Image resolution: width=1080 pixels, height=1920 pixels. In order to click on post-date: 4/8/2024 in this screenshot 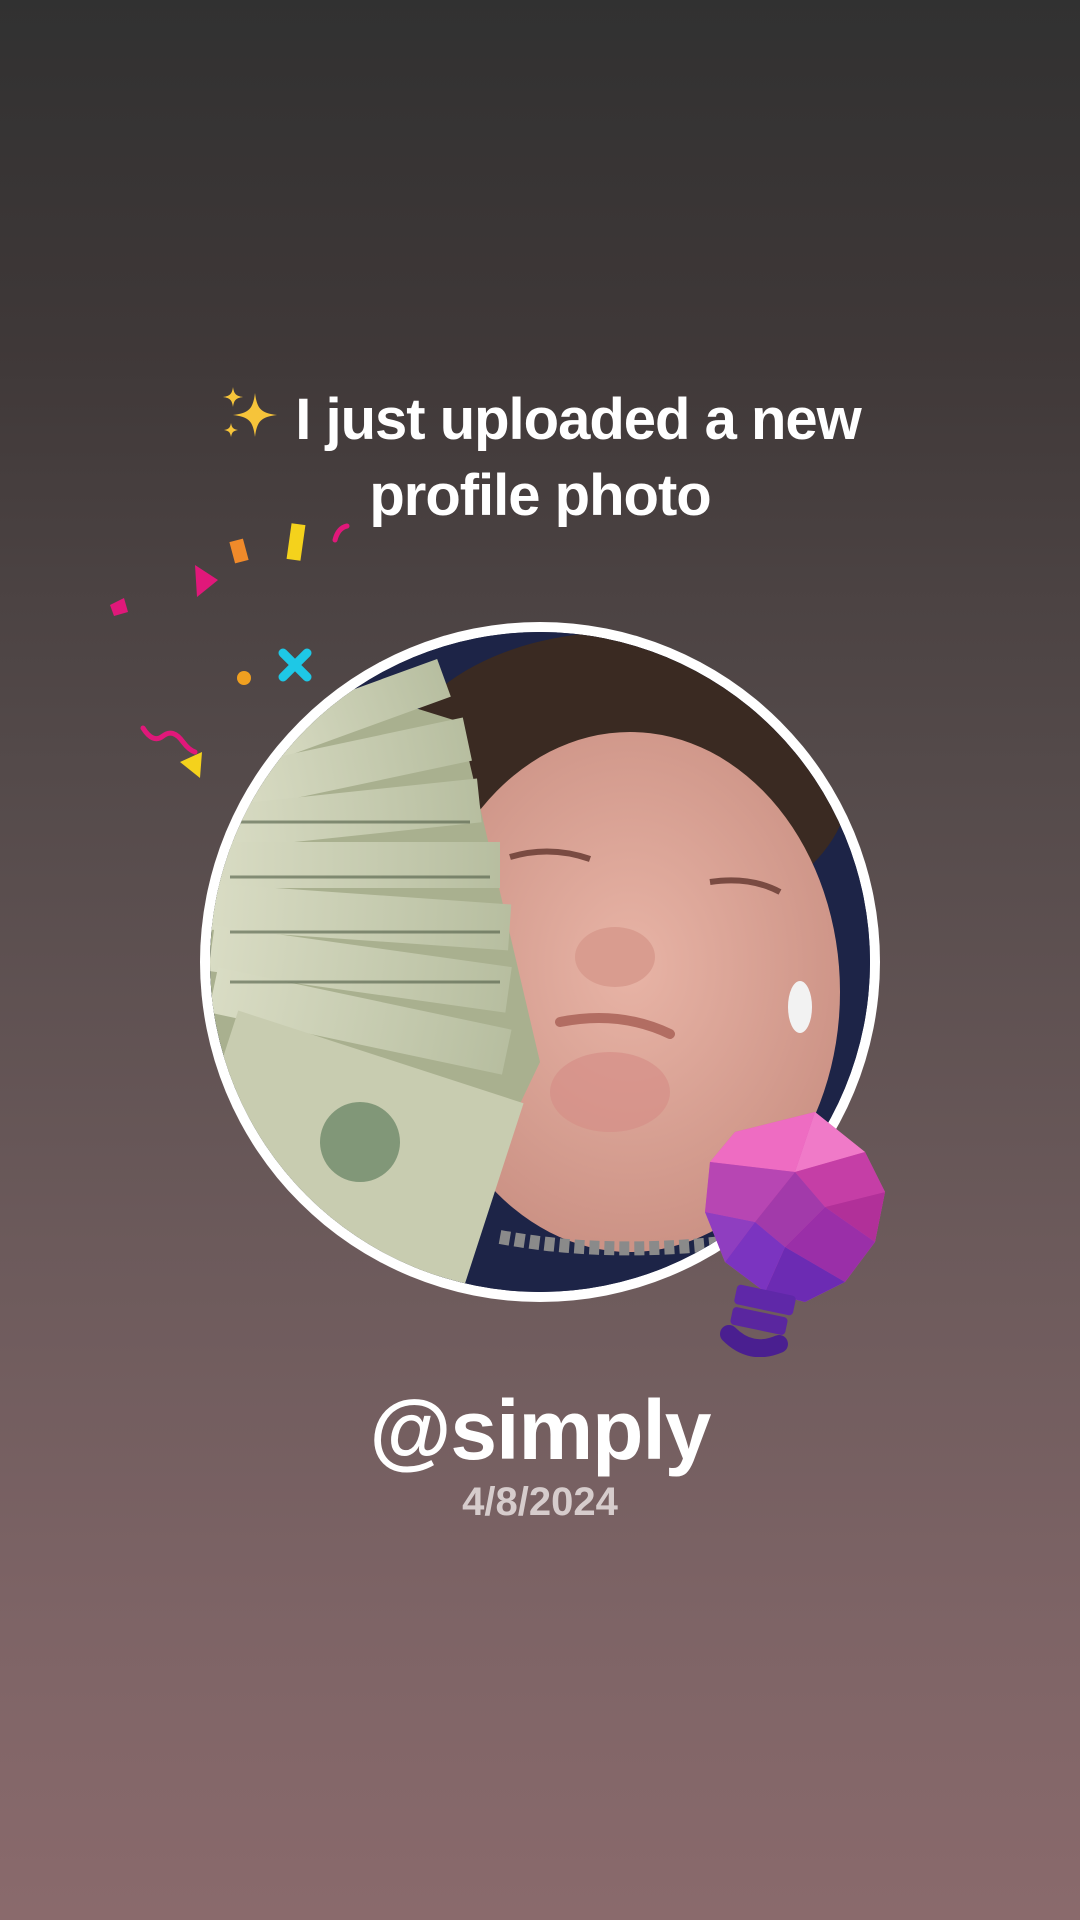, I will do `click(540, 1502)`.